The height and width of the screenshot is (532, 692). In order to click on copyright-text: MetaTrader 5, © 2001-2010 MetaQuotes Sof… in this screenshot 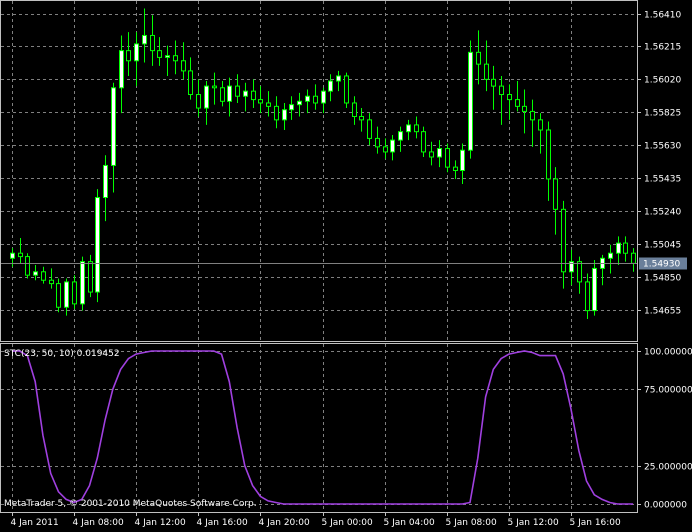, I will do `click(130, 504)`.